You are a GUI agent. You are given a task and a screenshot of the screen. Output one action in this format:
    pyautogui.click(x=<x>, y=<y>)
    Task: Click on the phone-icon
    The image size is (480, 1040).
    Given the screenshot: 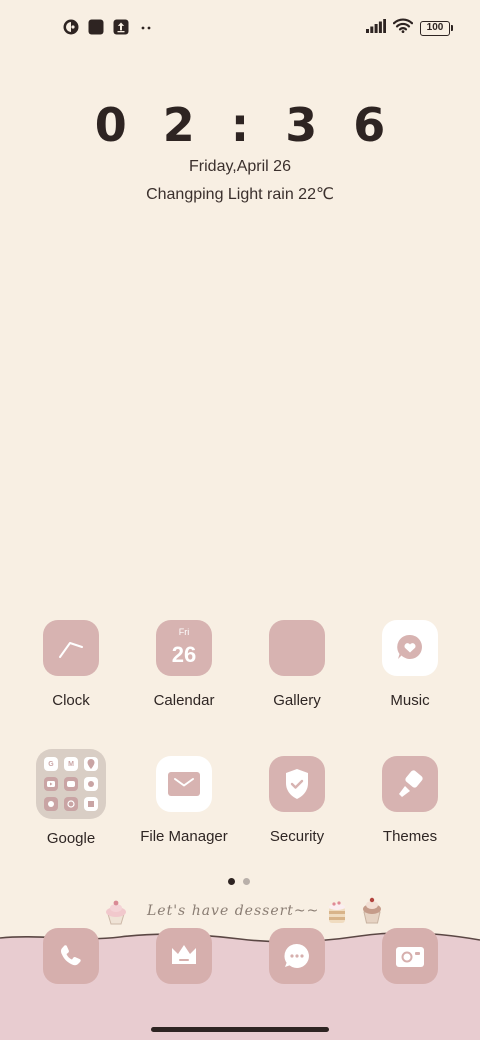 What is the action you would take?
    pyautogui.click(x=71, y=955)
    